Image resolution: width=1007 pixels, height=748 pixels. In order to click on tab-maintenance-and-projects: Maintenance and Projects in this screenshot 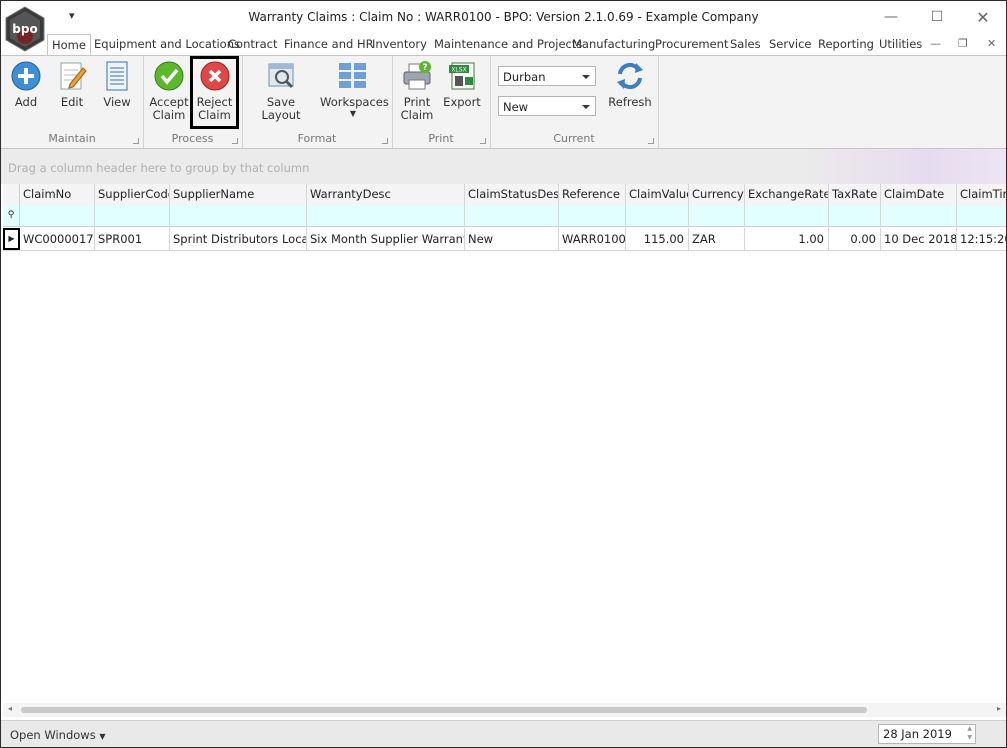, I will do `click(508, 44)`.